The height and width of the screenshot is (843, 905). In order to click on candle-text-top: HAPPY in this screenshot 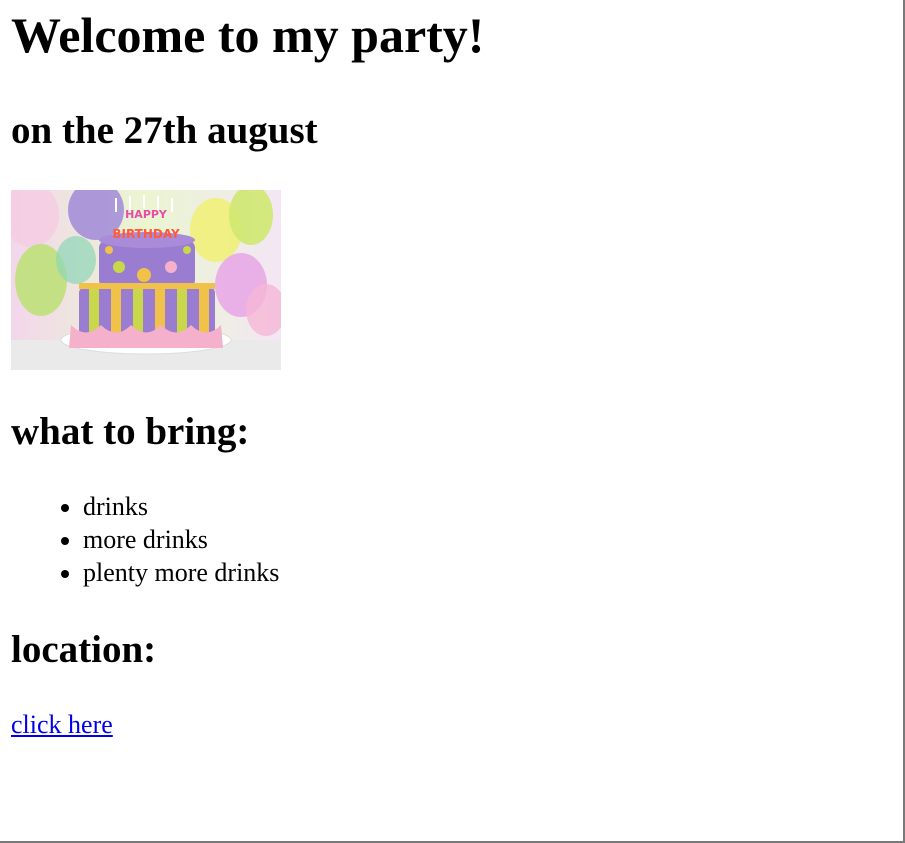, I will do `click(146, 214)`.